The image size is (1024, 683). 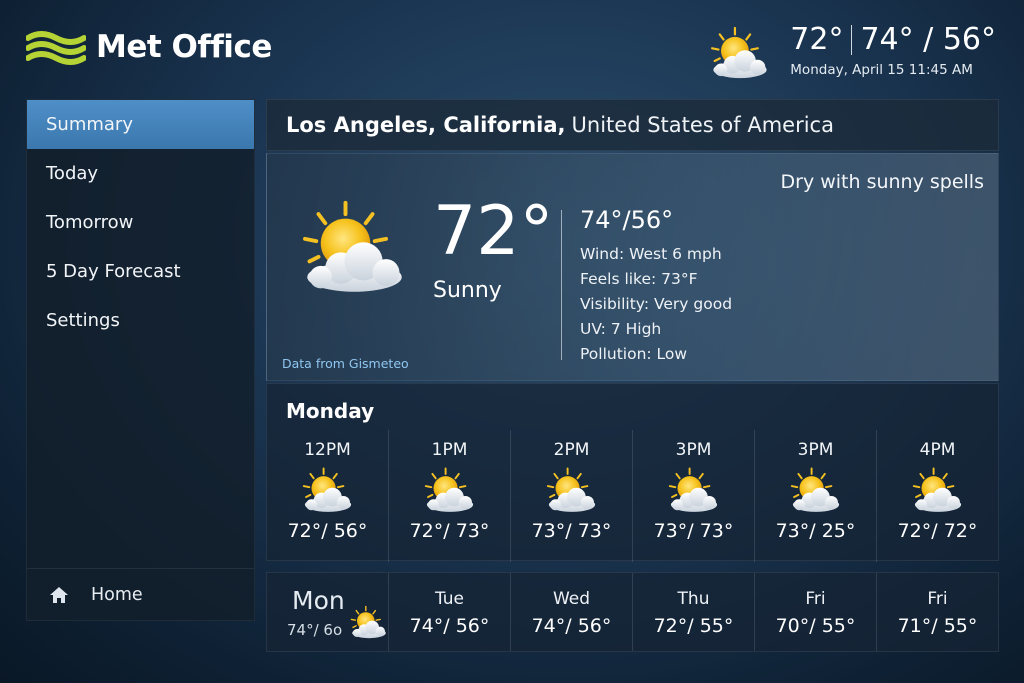 I want to click on current-condition: Sunny, so click(x=467, y=290).